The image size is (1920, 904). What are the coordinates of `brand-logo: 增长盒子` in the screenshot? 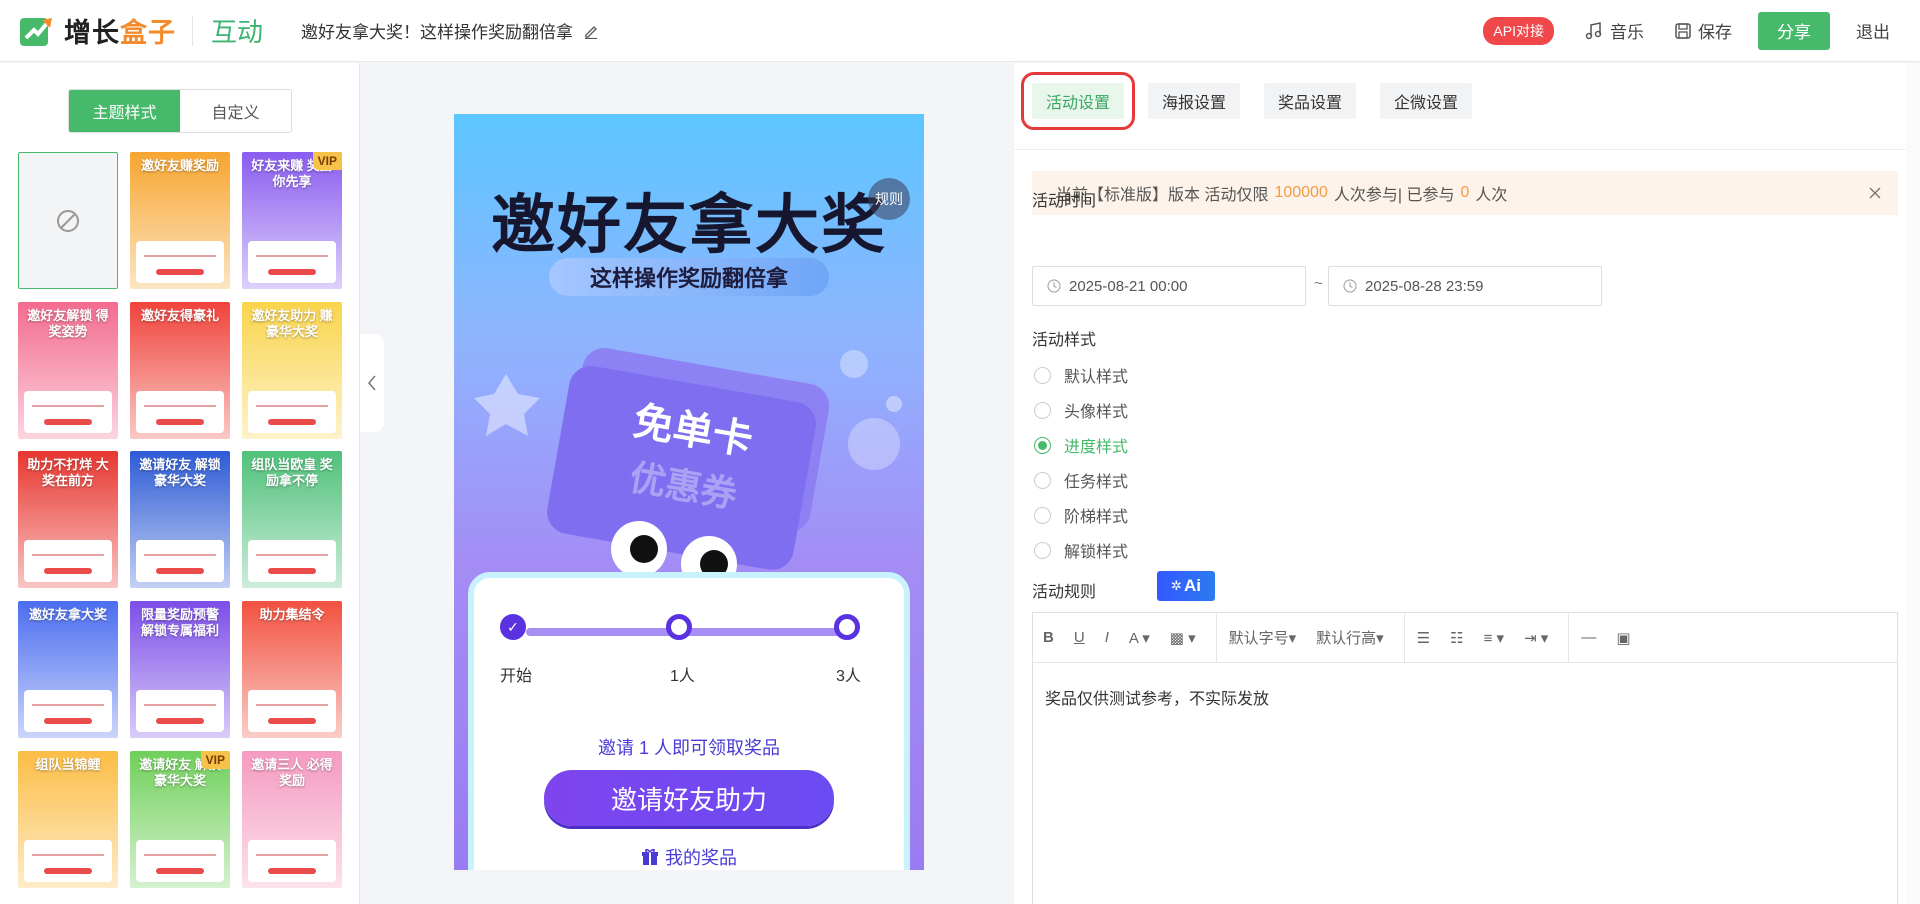 It's located at (97, 30).